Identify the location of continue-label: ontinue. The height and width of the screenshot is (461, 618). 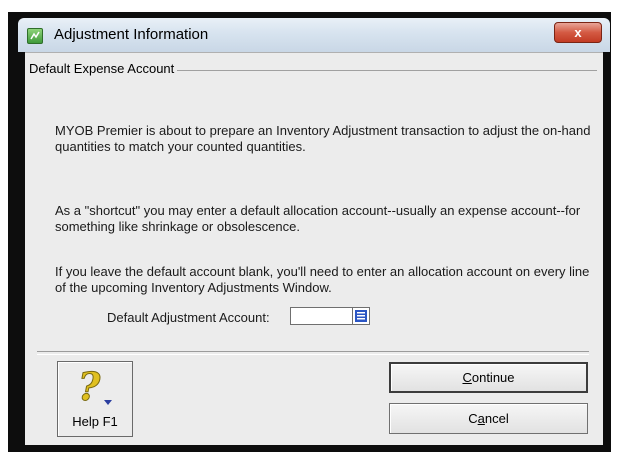
(493, 377).